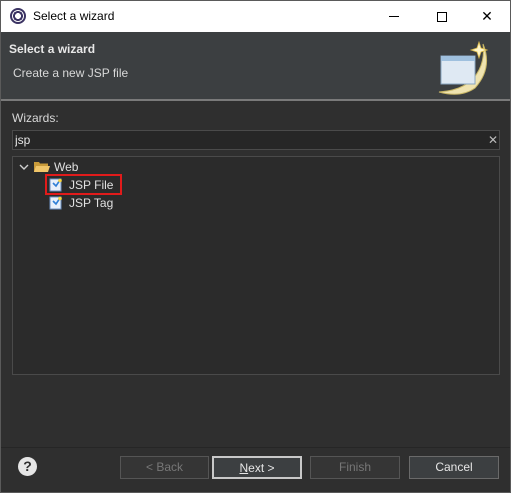 The height and width of the screenshot is (493, 511). I want to click on footer-separator, so click(255, 447).